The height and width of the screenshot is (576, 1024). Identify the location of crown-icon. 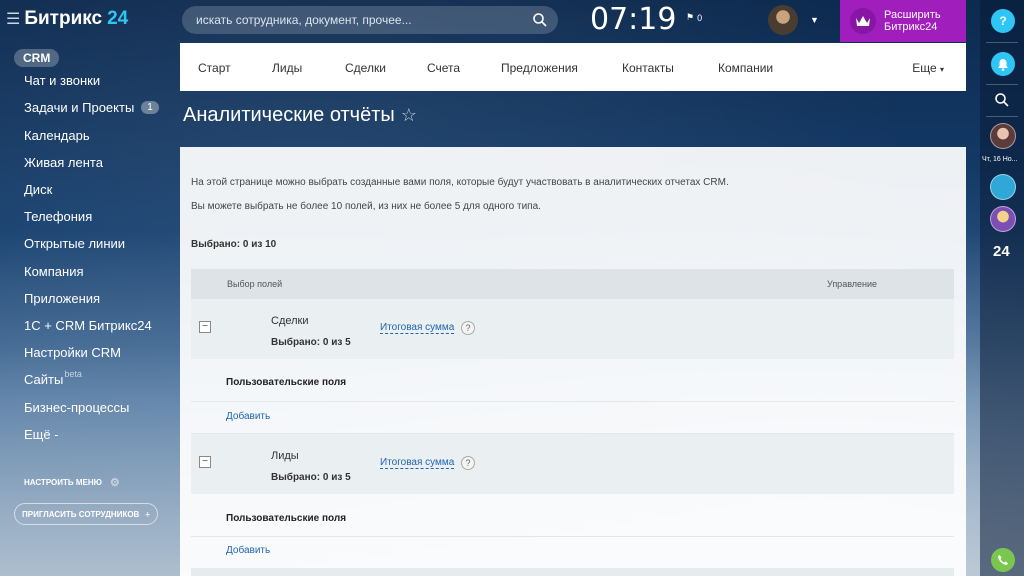
(863, 21).